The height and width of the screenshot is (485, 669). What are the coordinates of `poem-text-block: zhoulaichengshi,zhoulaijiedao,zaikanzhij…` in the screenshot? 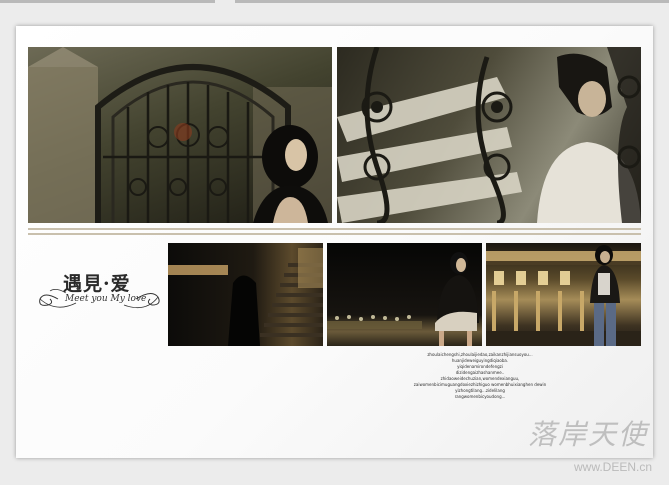 It's located at (480, 376).